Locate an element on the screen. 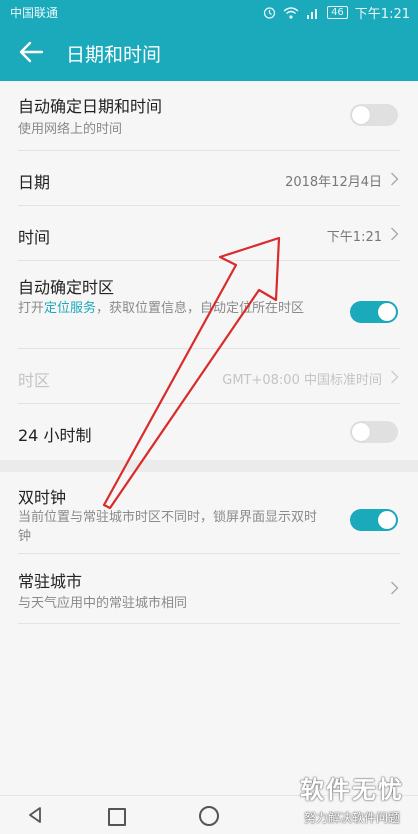  hour24-label: 24 小时制 is located at coordinates (55, 435).